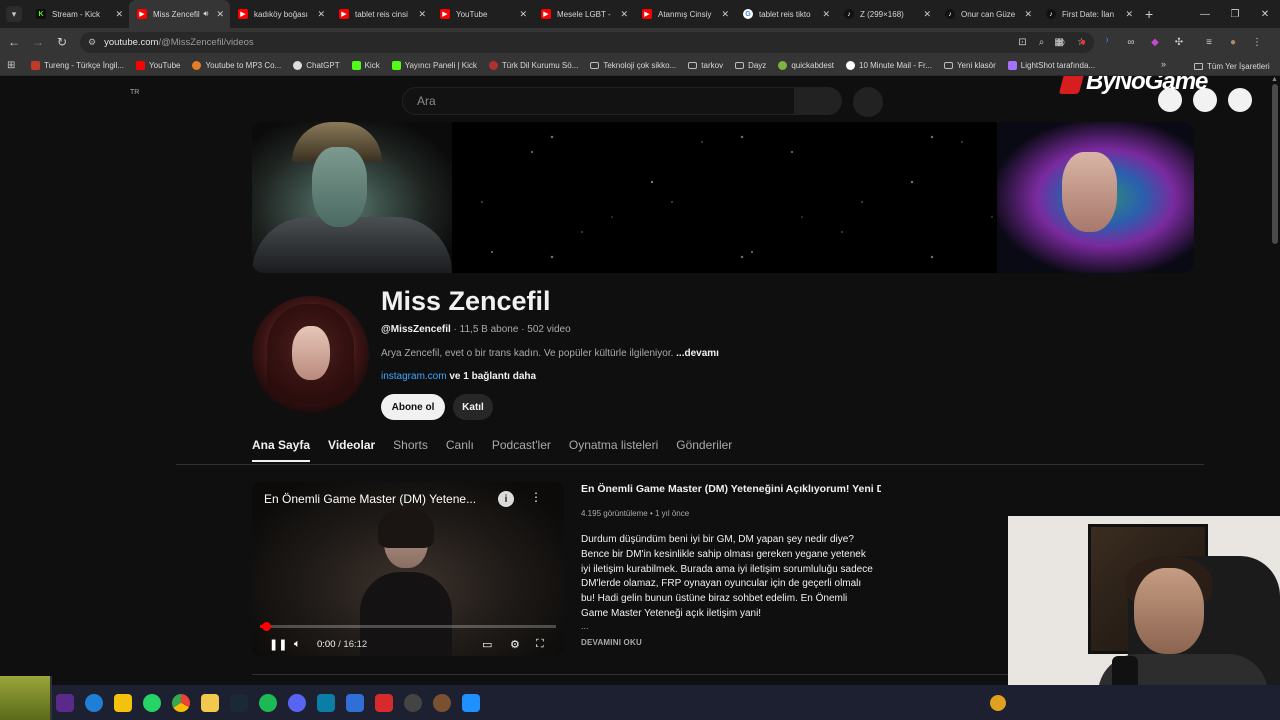  Describe the element at coordinates (583, 14) in the screenshot. I see `browser-tab: ▶ Mesele LGBT - ✕` at that location.